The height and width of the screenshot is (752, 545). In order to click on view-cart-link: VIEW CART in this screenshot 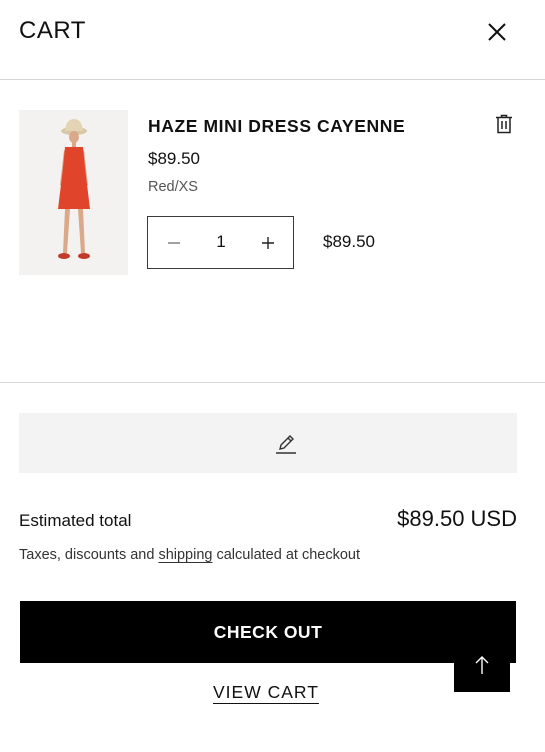, I will do `click(266, 692)`.